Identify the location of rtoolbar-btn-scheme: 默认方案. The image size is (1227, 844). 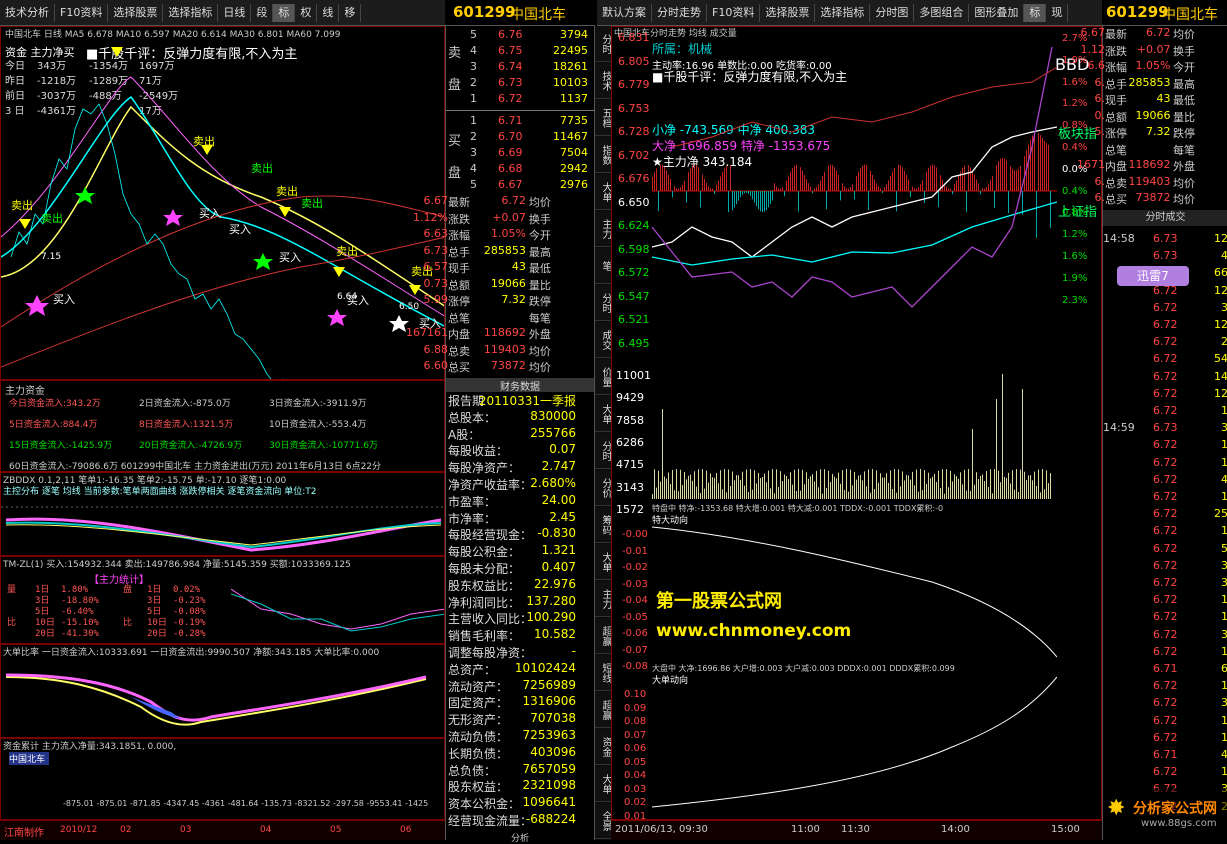
(624, 12).